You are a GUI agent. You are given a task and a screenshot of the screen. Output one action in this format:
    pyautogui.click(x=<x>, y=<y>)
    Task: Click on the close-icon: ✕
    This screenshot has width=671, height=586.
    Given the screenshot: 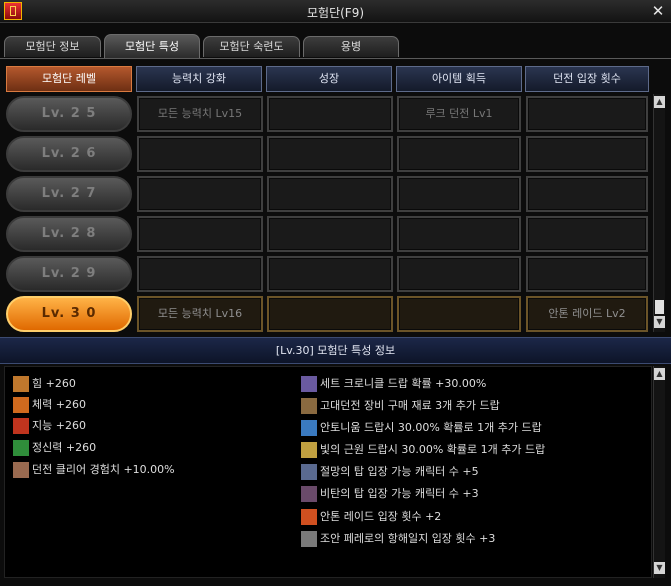 What is the action you would take?
    pyautogui.click(x=658, y=11)
    